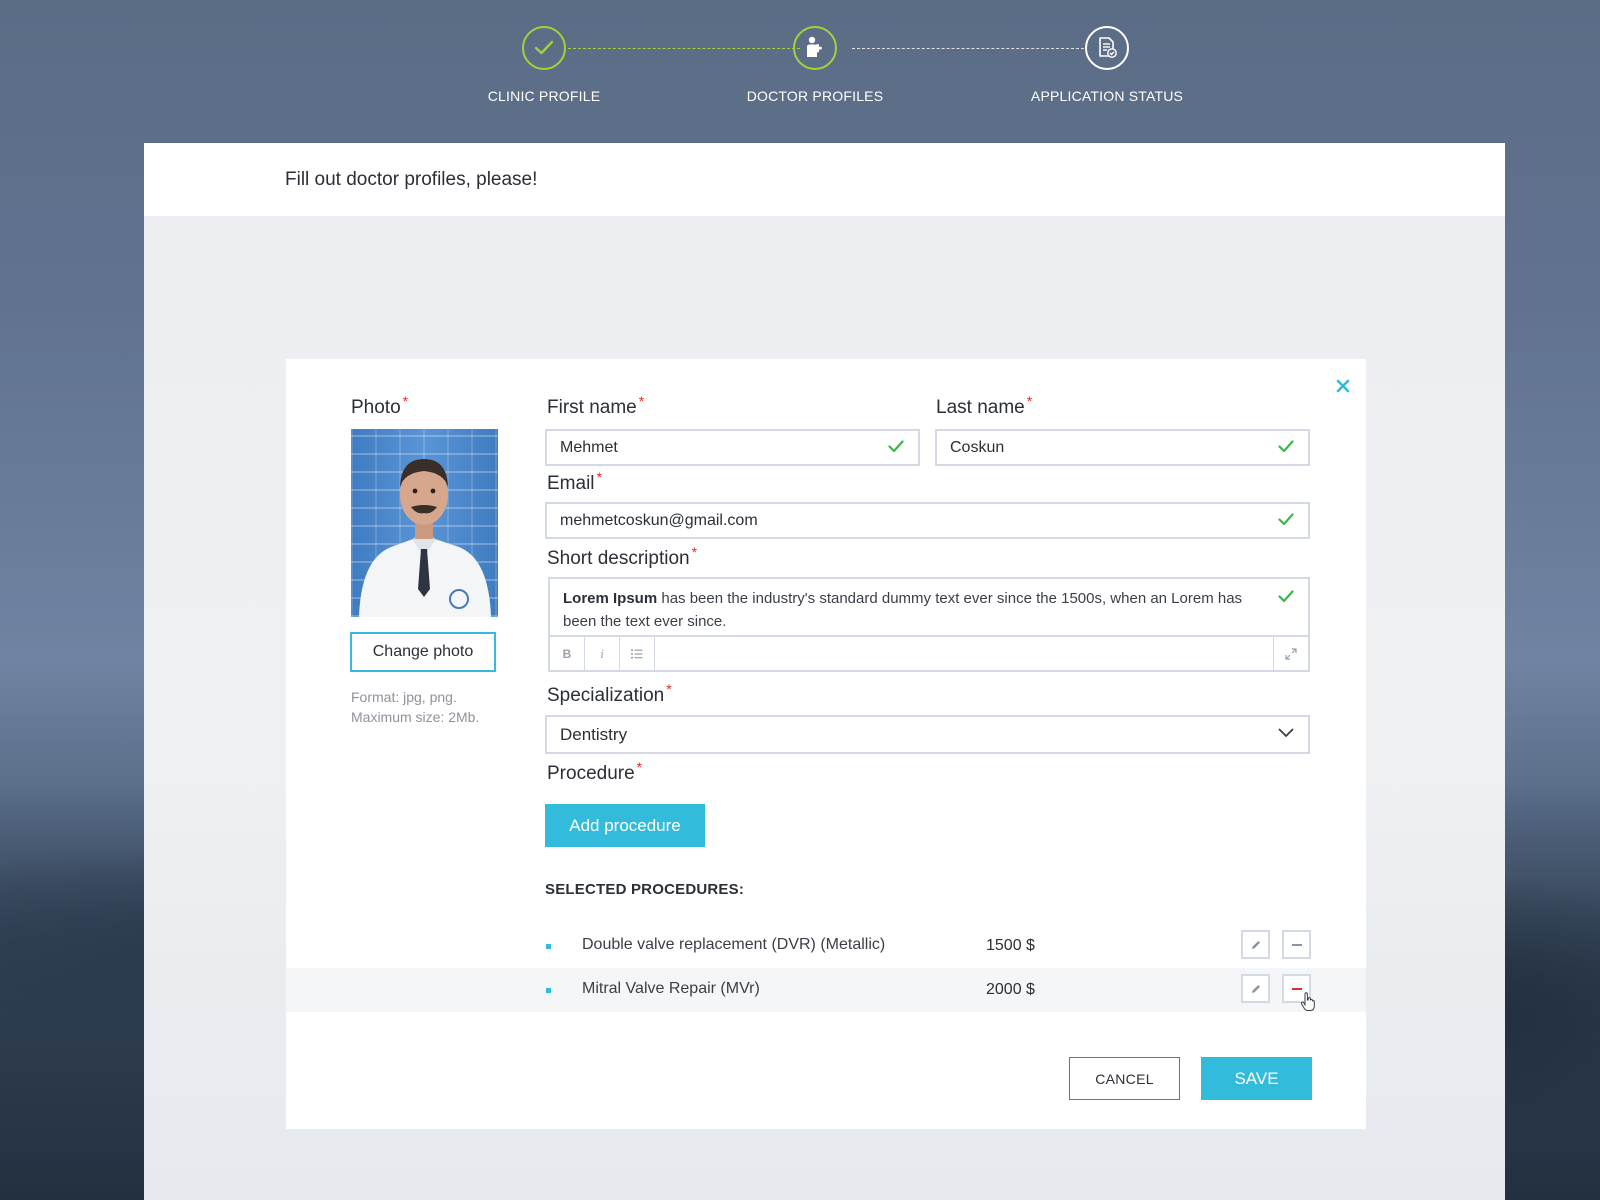 The height and width of the screenshot is (1200, 1600). What do you see at coordinates (594, 734) in the screenshot?
I see `specialization-value: Dentistry` at bounding box center [594, 734].